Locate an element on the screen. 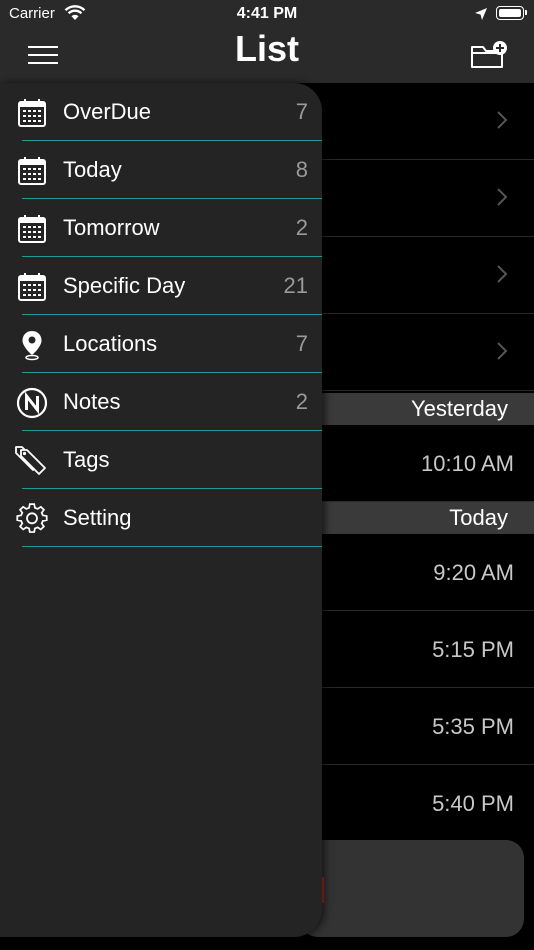 The image size is (534, 950). menu-item-today: Today 8 is located at coordinates (161, 170).